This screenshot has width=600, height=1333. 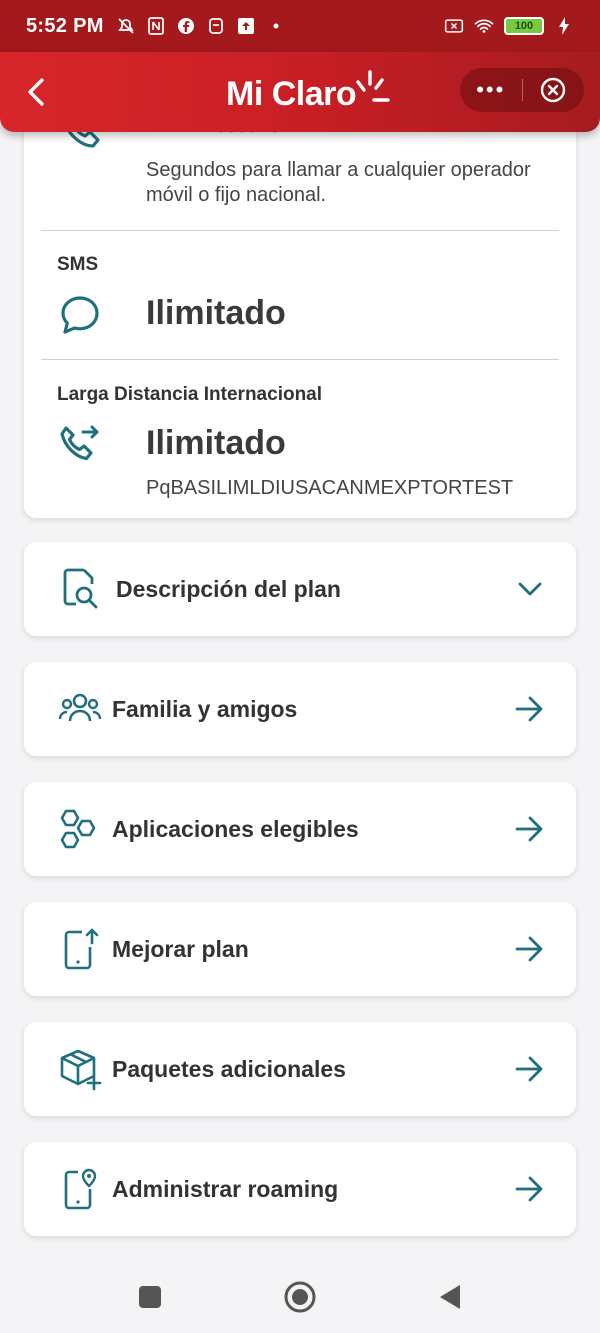 I want to click on battery-indicator: 100, so click(x=524, y=26).